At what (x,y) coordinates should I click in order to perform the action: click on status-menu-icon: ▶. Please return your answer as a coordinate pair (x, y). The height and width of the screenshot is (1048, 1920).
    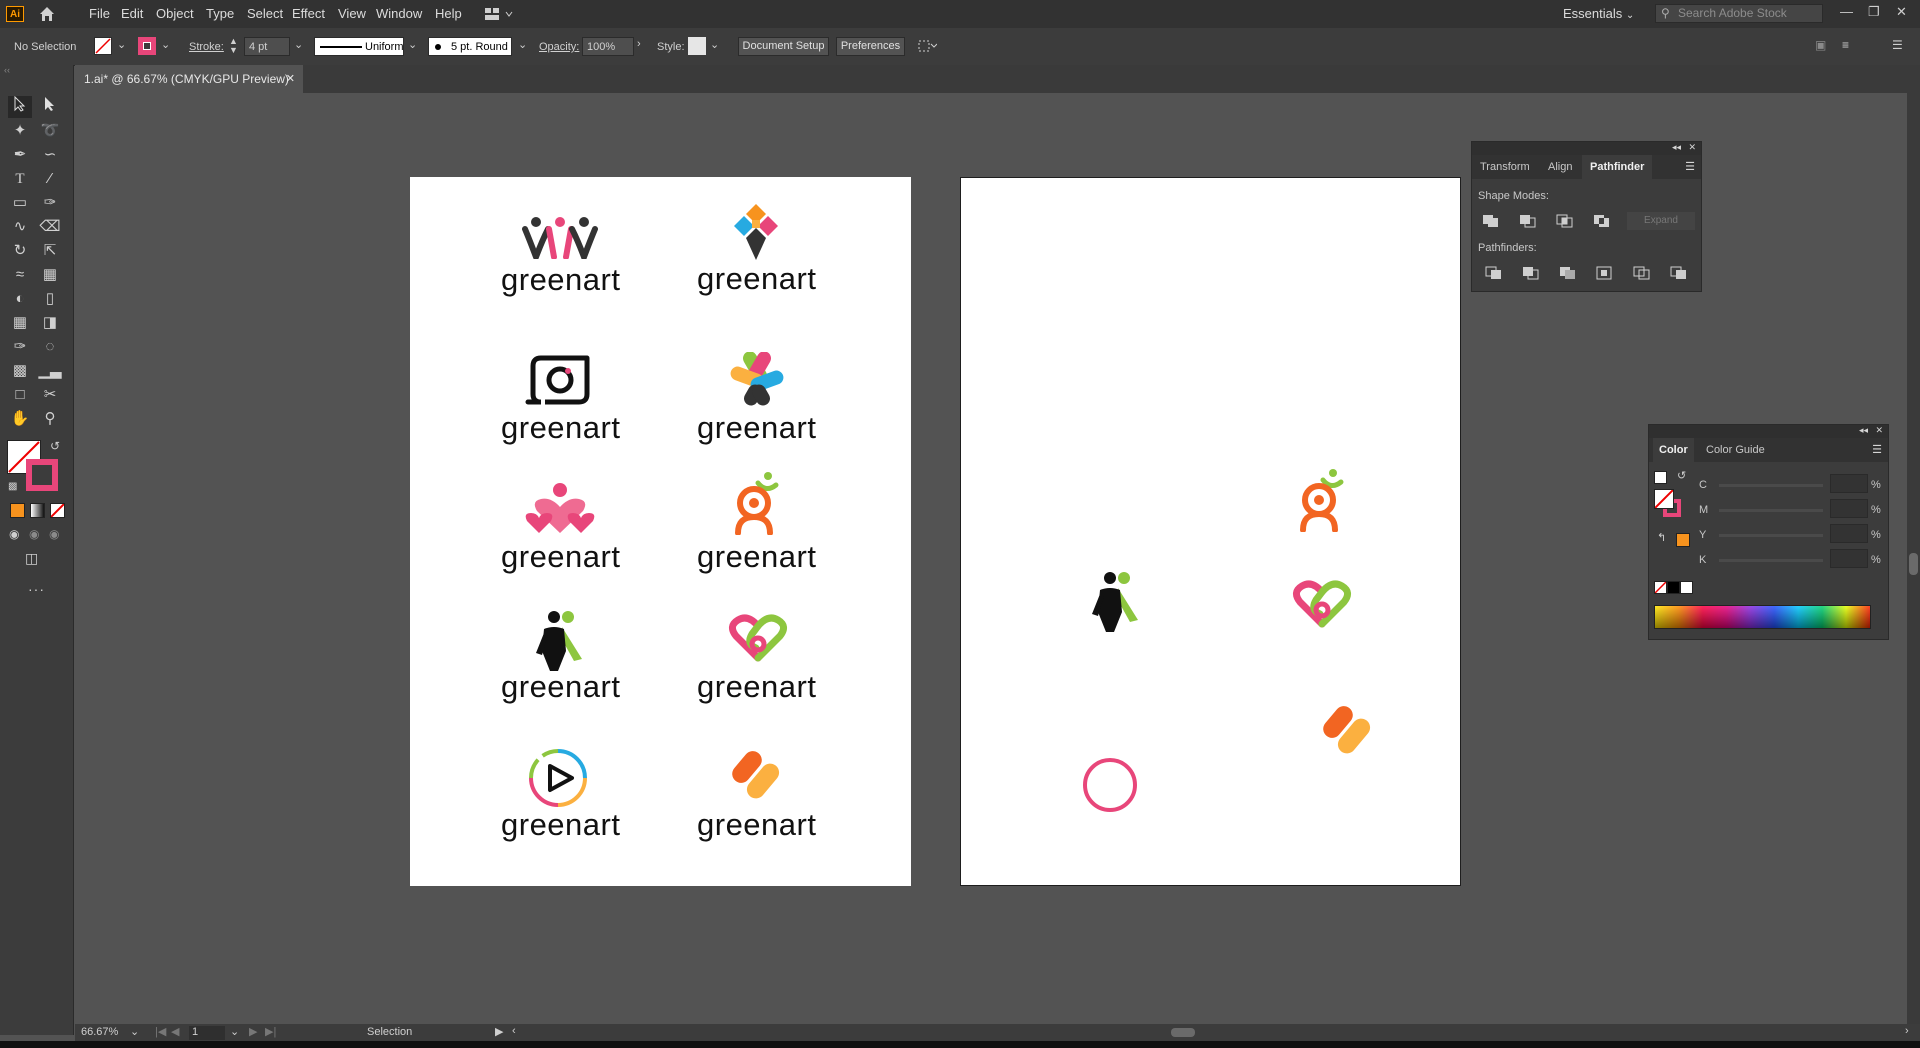
    Looking at the image, I should click on (499, 1031).